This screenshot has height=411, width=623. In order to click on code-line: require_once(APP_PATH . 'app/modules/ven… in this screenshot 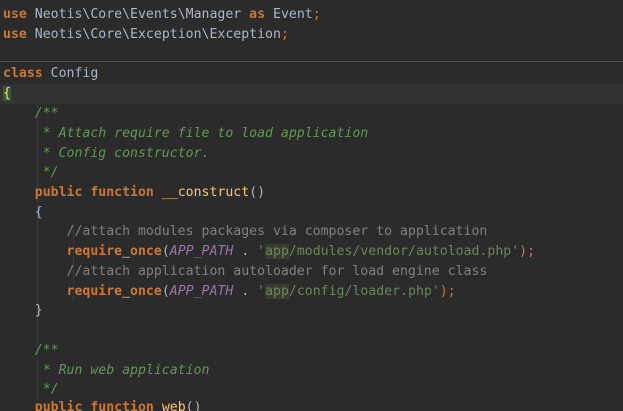, I will do `click(311, 252)`.